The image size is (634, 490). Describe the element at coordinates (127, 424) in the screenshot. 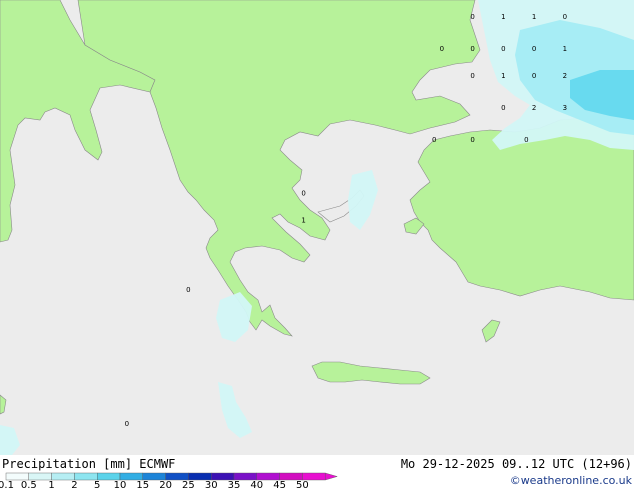

I see `grid-value-22: 0` at that location.